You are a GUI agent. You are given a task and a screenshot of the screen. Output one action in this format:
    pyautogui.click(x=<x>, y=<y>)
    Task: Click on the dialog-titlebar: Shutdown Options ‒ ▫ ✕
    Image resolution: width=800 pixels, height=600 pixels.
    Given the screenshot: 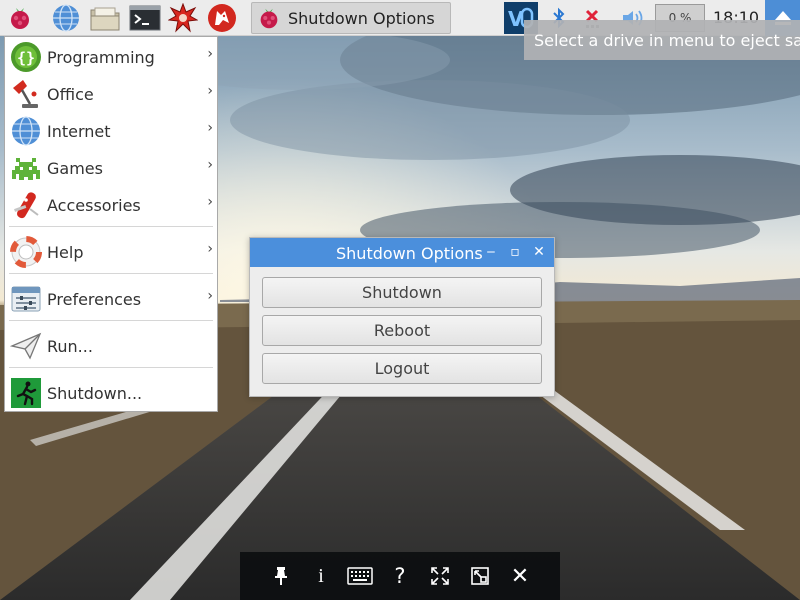 What is the action you would take?
    pyautogui.click(x=402, y=252)
    